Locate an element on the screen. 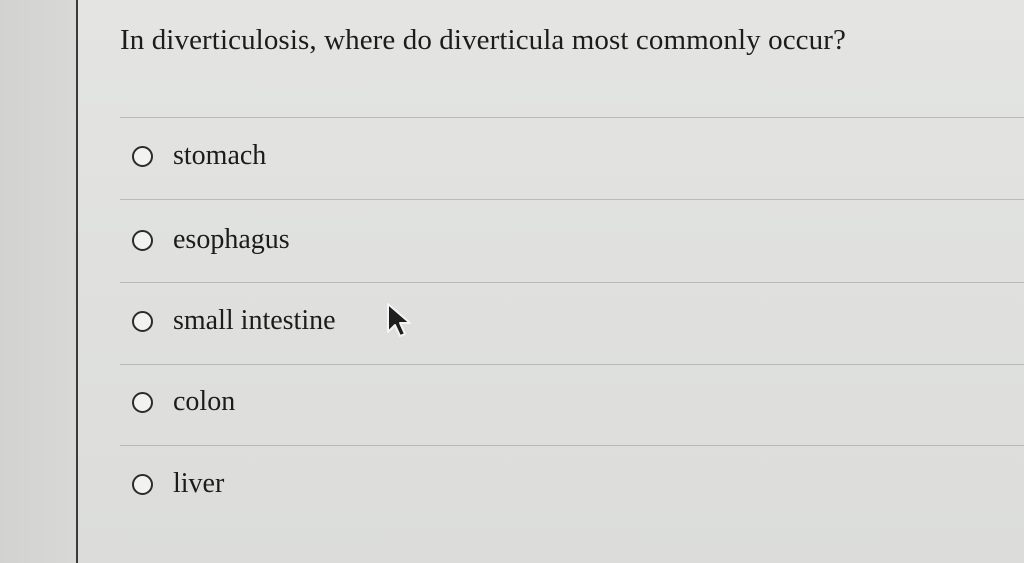 The height and width of the screenshot is (563, 1024). option-label: colon is located at coordinates (204, 401).